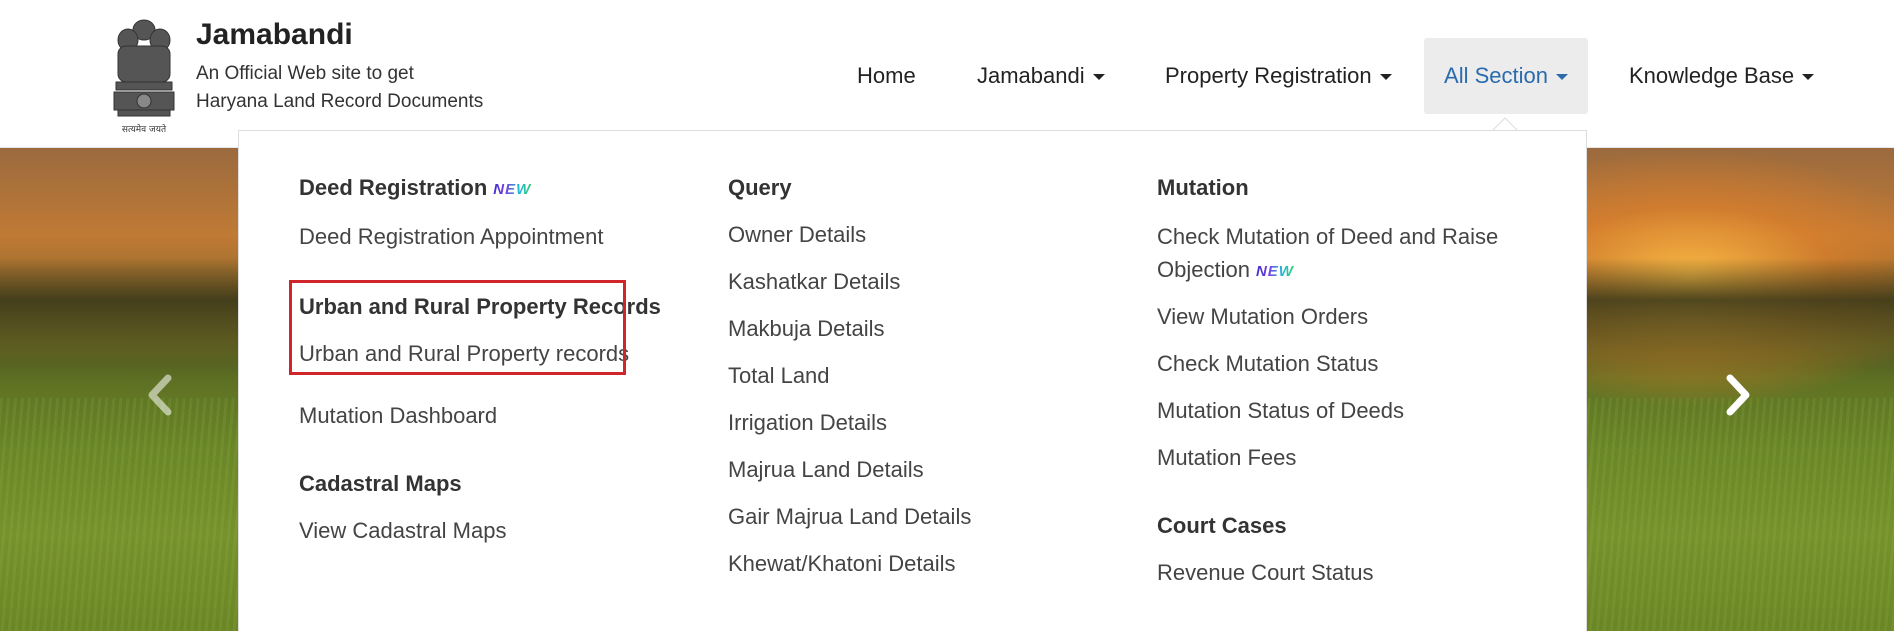 This screenshot has width=1894, height=631. I want to click on nav-knowledge-base: Knowledge Base, so click(1722, 76).